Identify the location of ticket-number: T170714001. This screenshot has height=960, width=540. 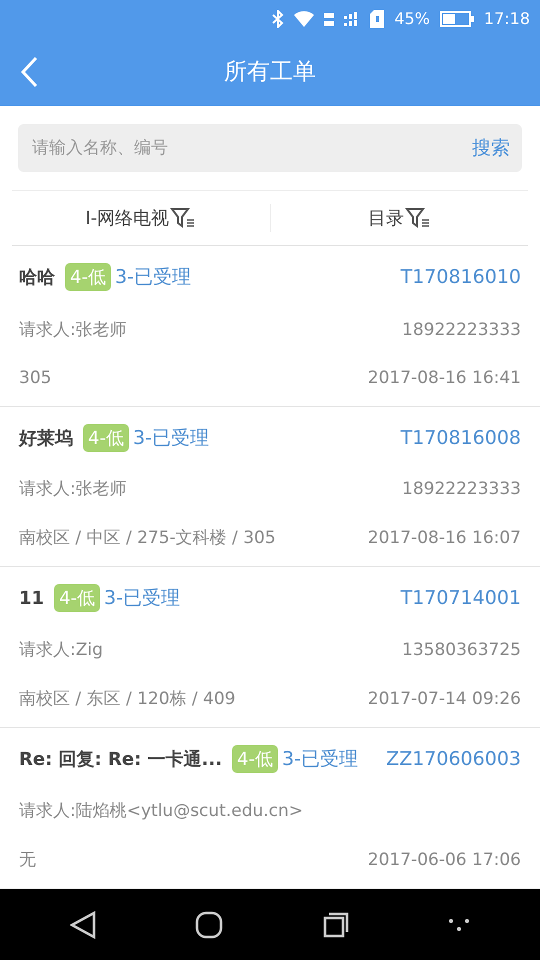
(460, 598).